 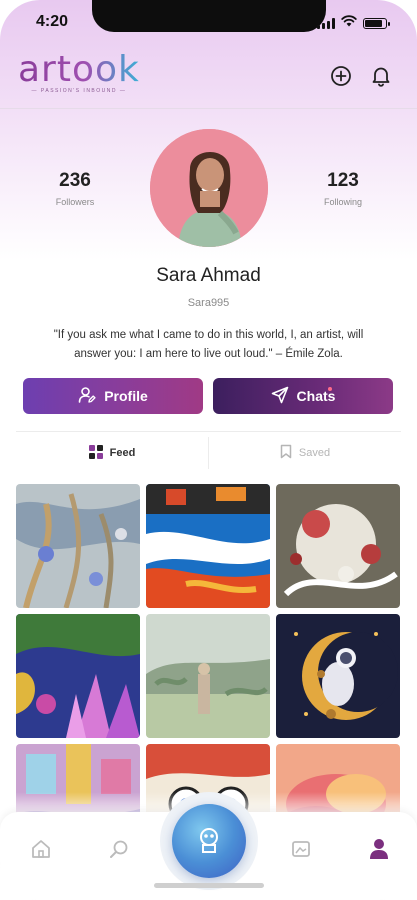 What do you see at coordinates (78, 676) in the screenshot?
I see `feed-tile-purple-lotus-painting` at bounding box center [78, 676].